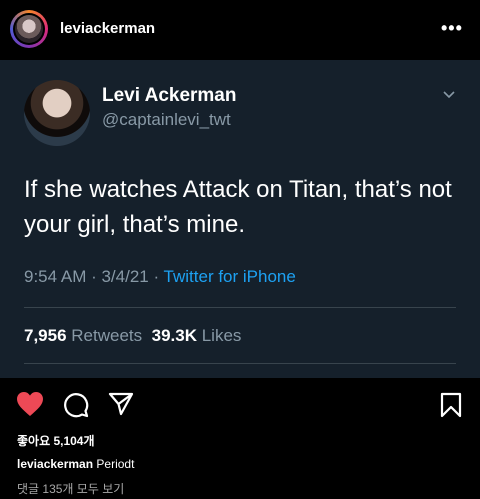  I want to click on tweet-time-date: 9:54 AM · 3/4/21 ·, so click(94, 276).